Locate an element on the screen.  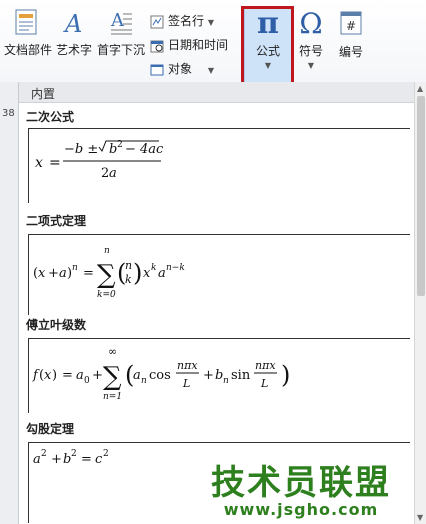
svg-text: cos is located at coordinates (160, 375).